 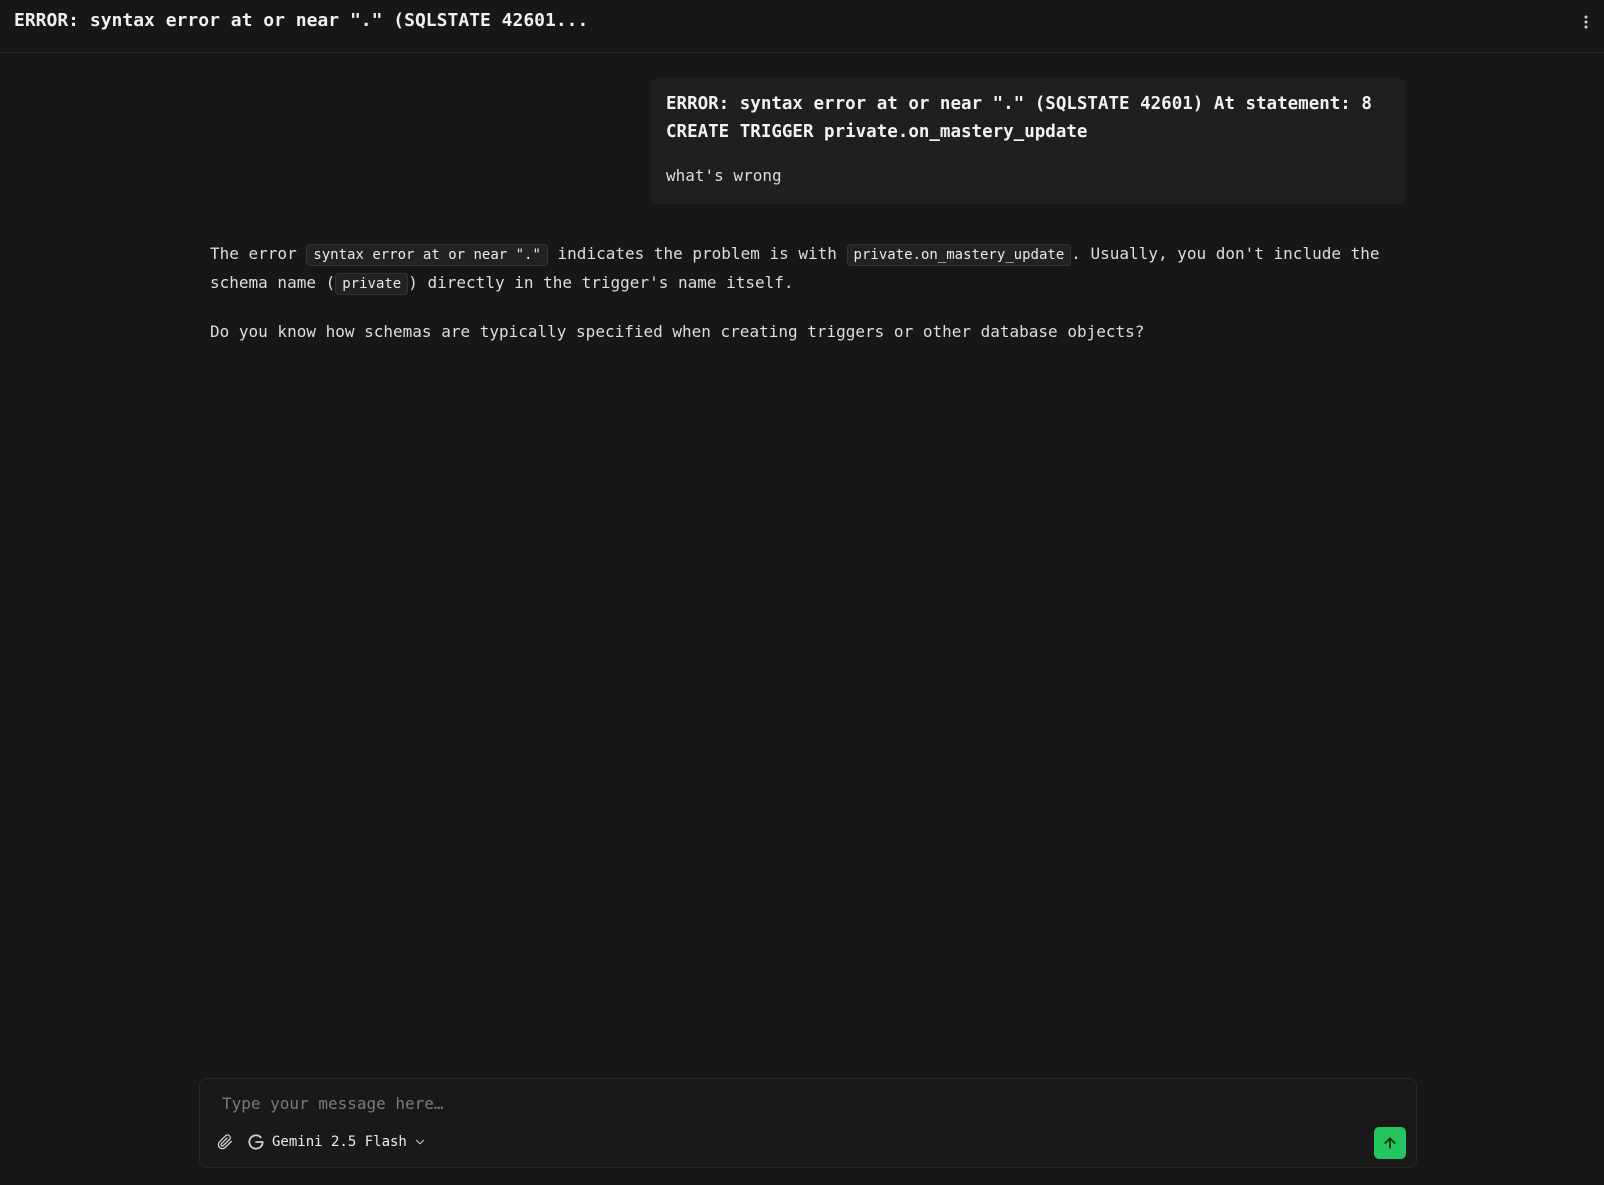 I want to click on model-label: Gemini 2.5 Flash, so click(x=339, y=1142).